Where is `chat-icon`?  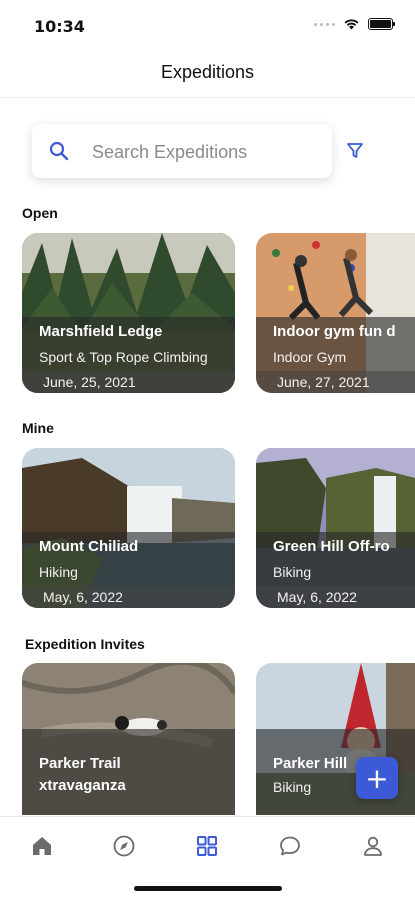 chat-icon is located at coordinates (290, 846).